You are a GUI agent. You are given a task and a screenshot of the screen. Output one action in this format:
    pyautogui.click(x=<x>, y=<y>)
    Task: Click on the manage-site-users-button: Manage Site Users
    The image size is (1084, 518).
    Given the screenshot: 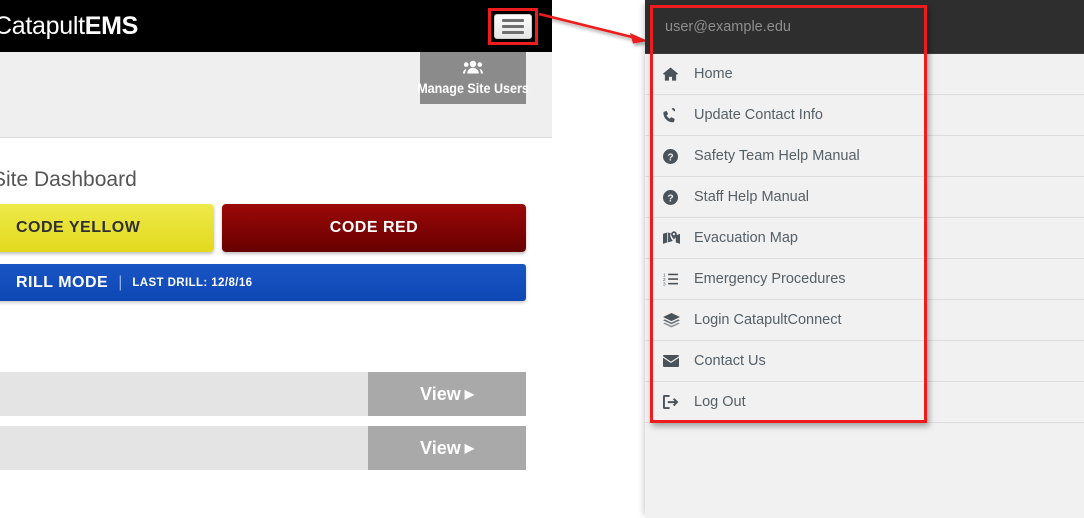 What is the action you would take?
    pyautogui.click(x=473, y=78)
    